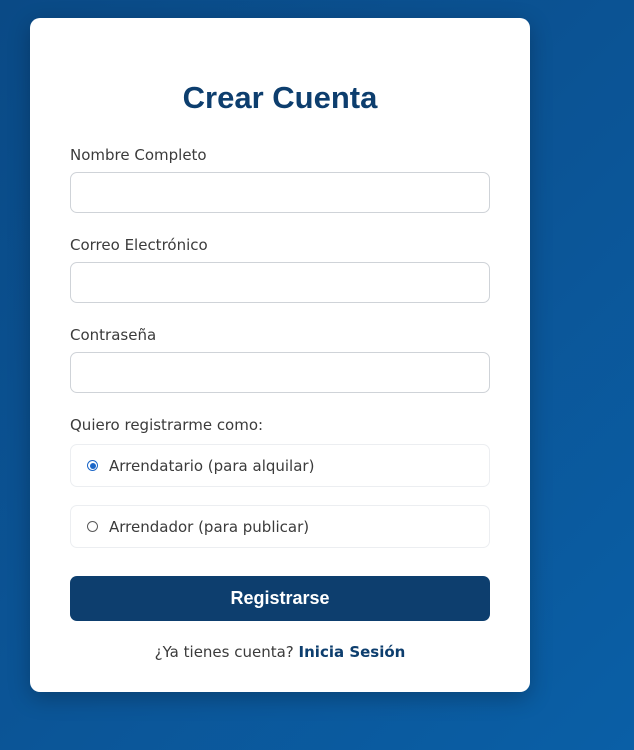 This screenshot has height=750, width=634. Describe the element at coordinates (167, 425) in the screenshot. I see `role-label: Quiero registrarme como:` at that location.